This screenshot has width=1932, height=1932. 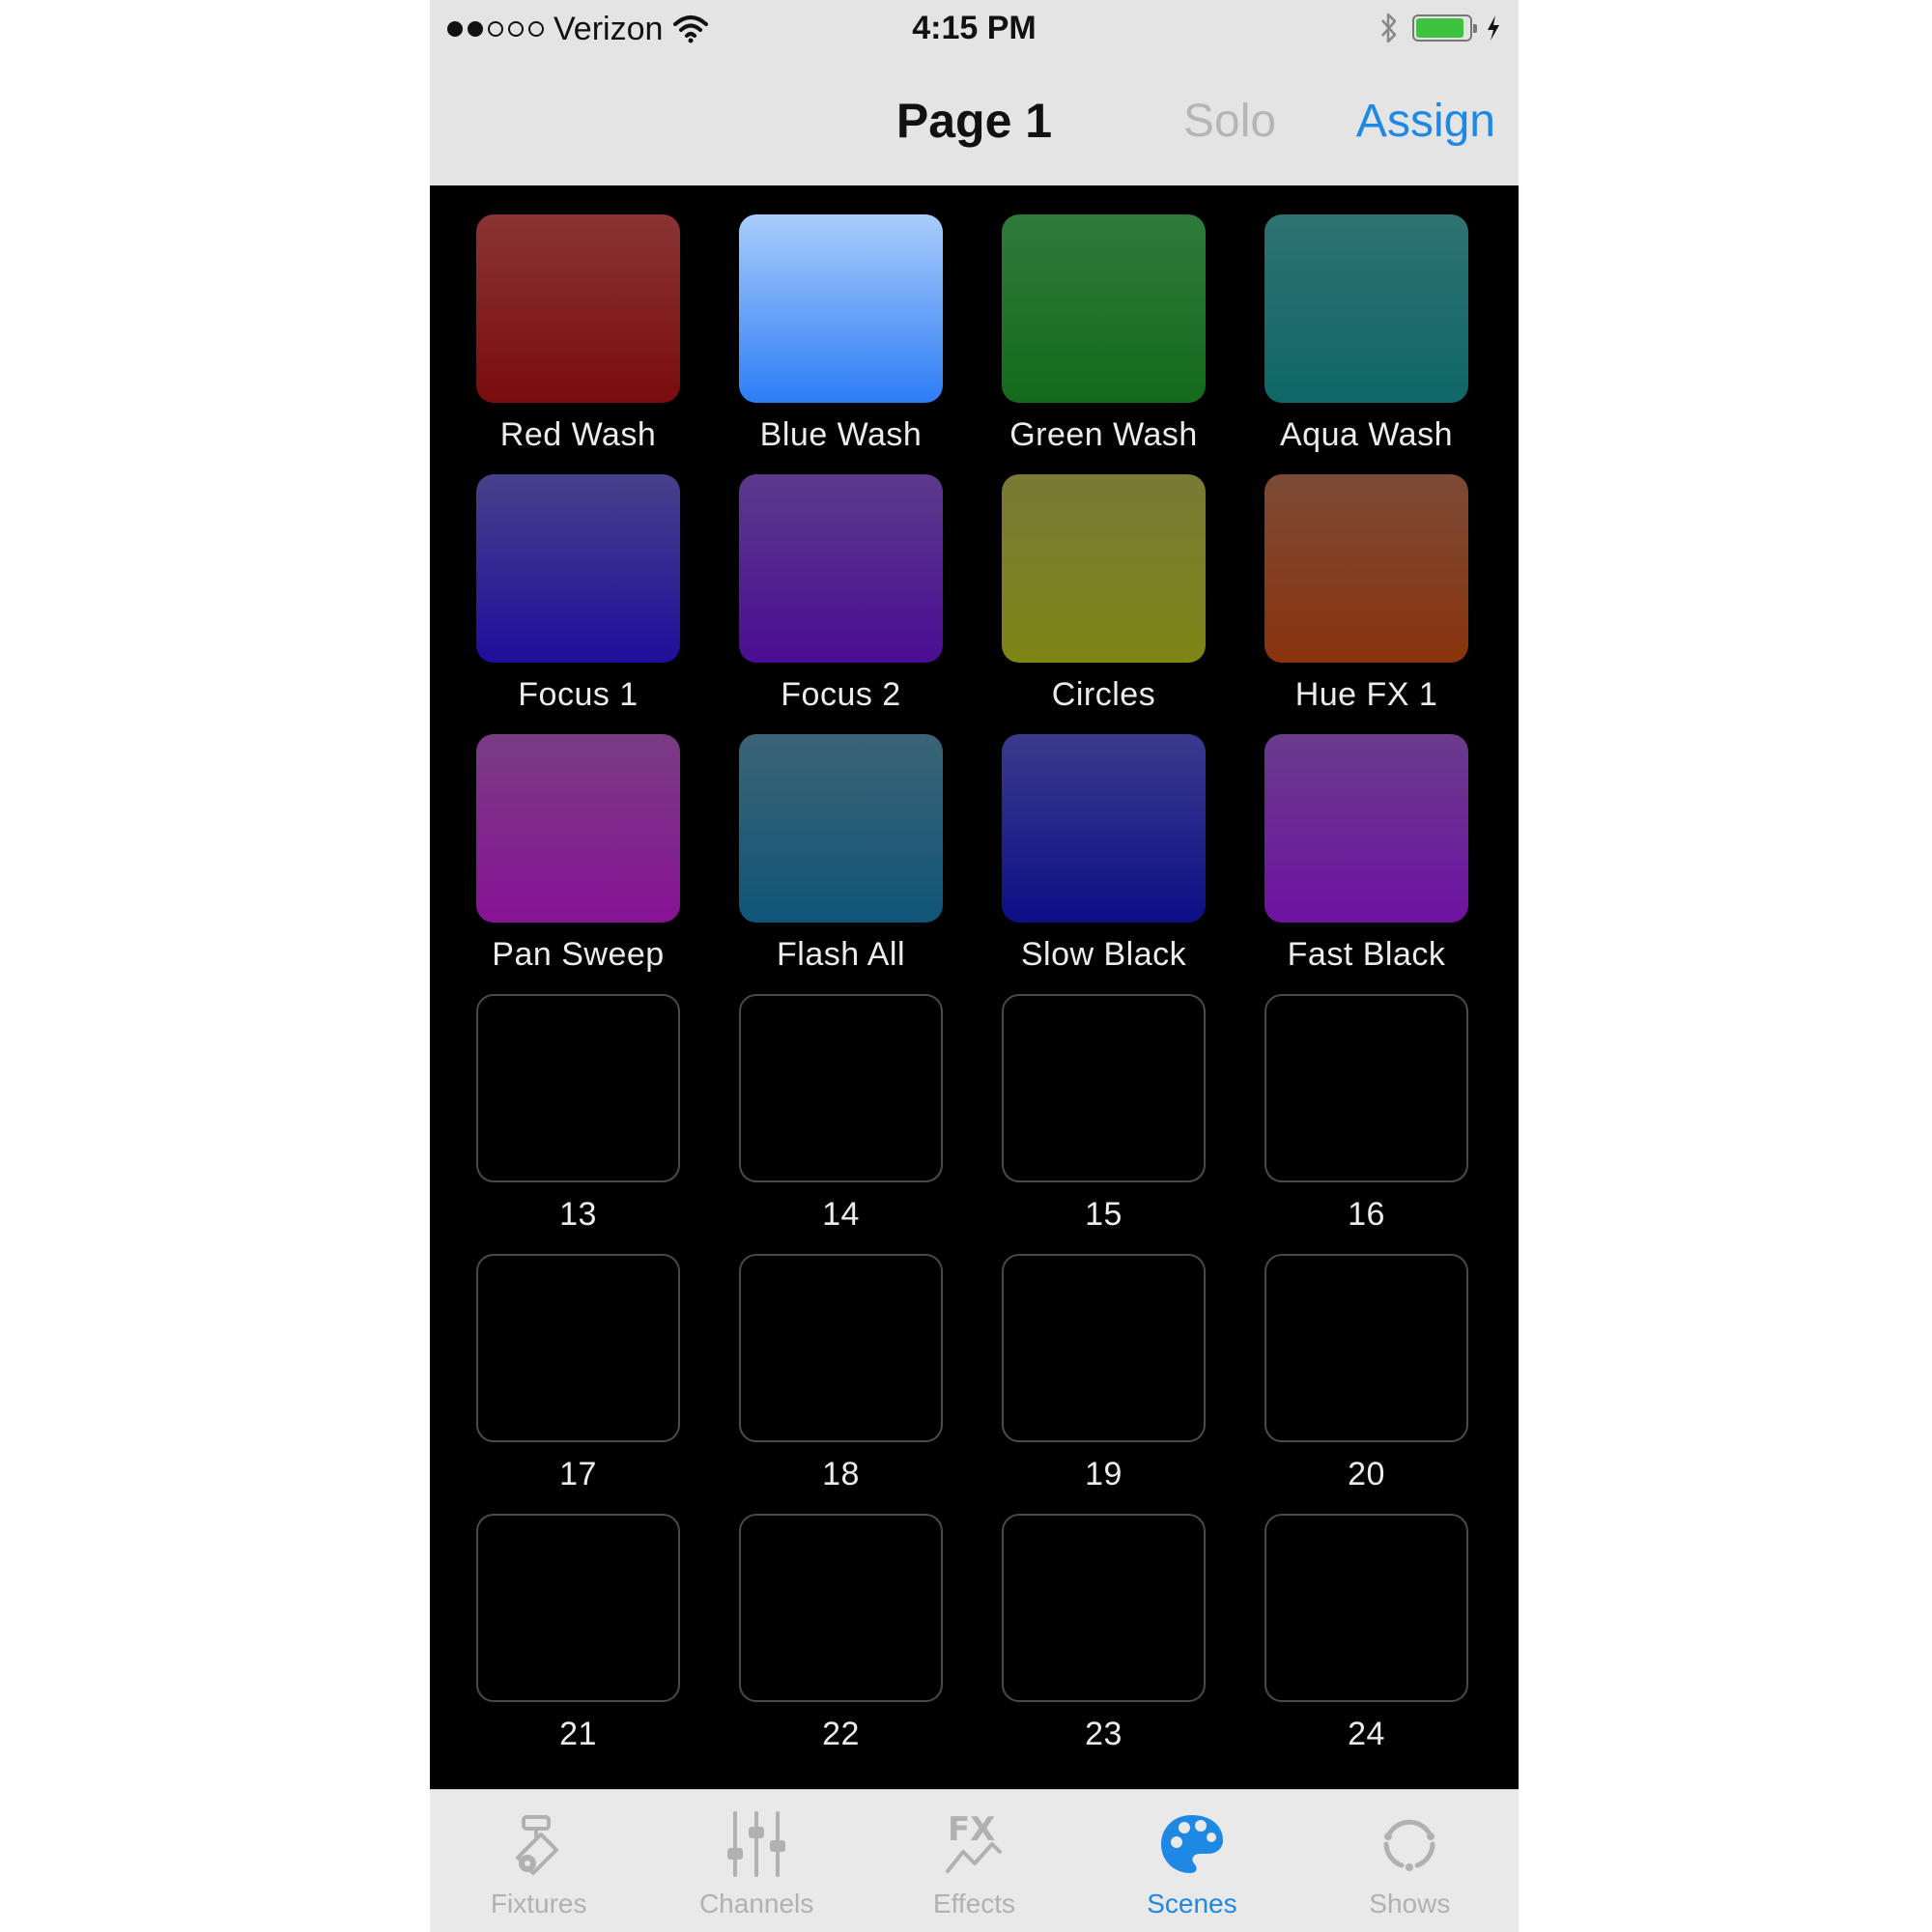 What do you see at coordinates (1366, 1214) in the screenshot?
I see `scene-pad-label: 16` at bounding box center [1366, 1214].